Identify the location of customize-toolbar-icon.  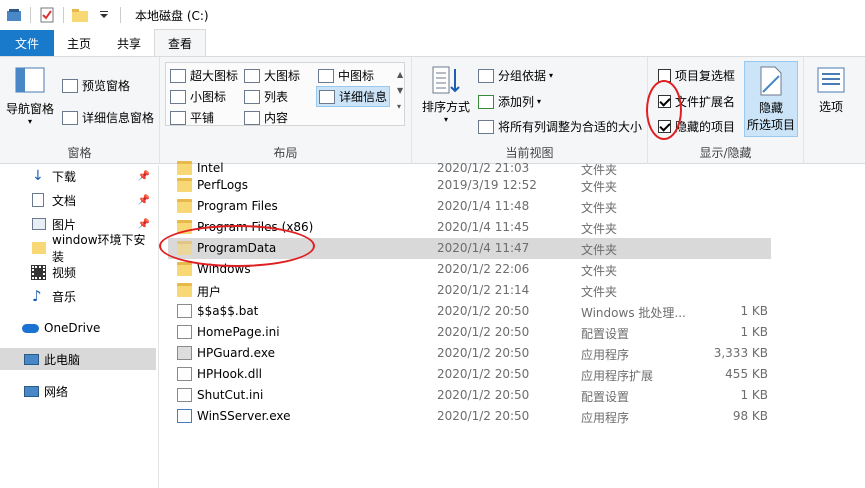
(104, 15).